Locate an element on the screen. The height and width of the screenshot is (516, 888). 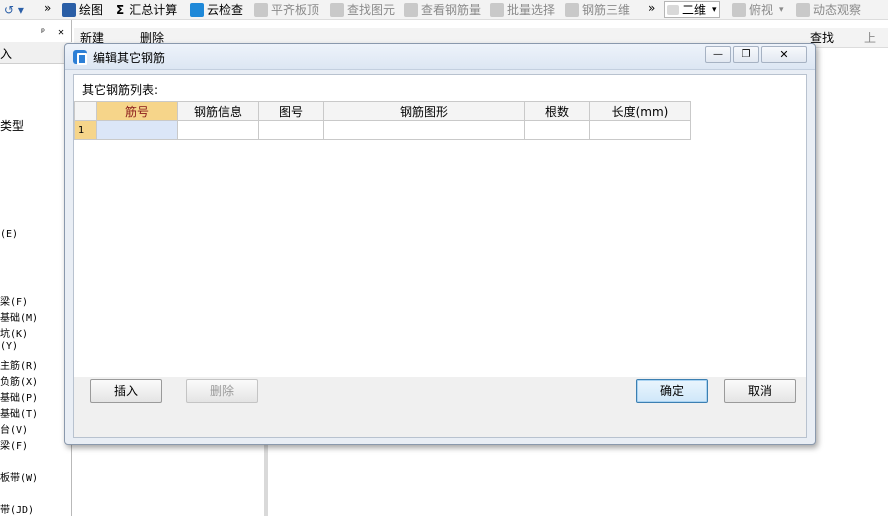
toolbar-more-left: » is located at coordinates (47, 8).